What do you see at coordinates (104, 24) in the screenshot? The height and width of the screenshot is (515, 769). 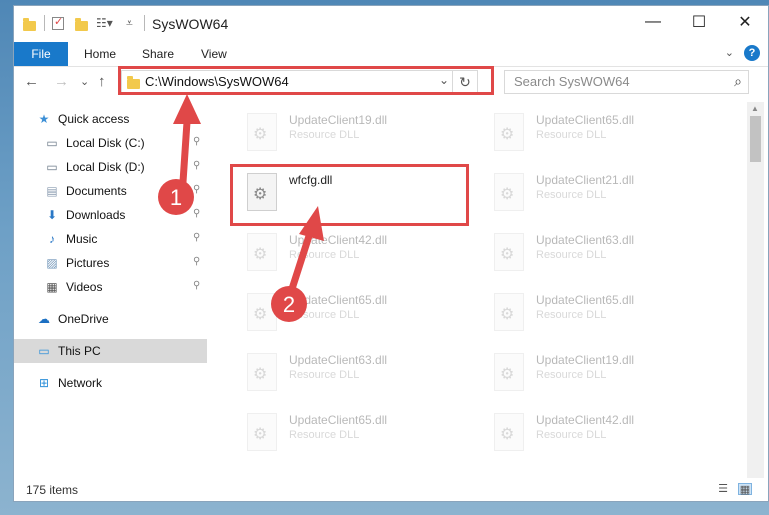 I see `customize-toolbar-icon: ☷▾` at bounding box center [104, 24].